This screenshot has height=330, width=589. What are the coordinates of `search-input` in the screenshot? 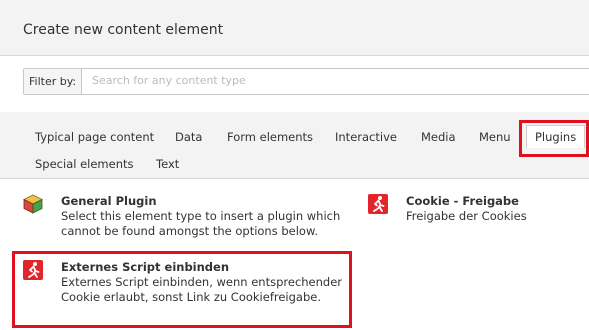 It's located at (338, 80).